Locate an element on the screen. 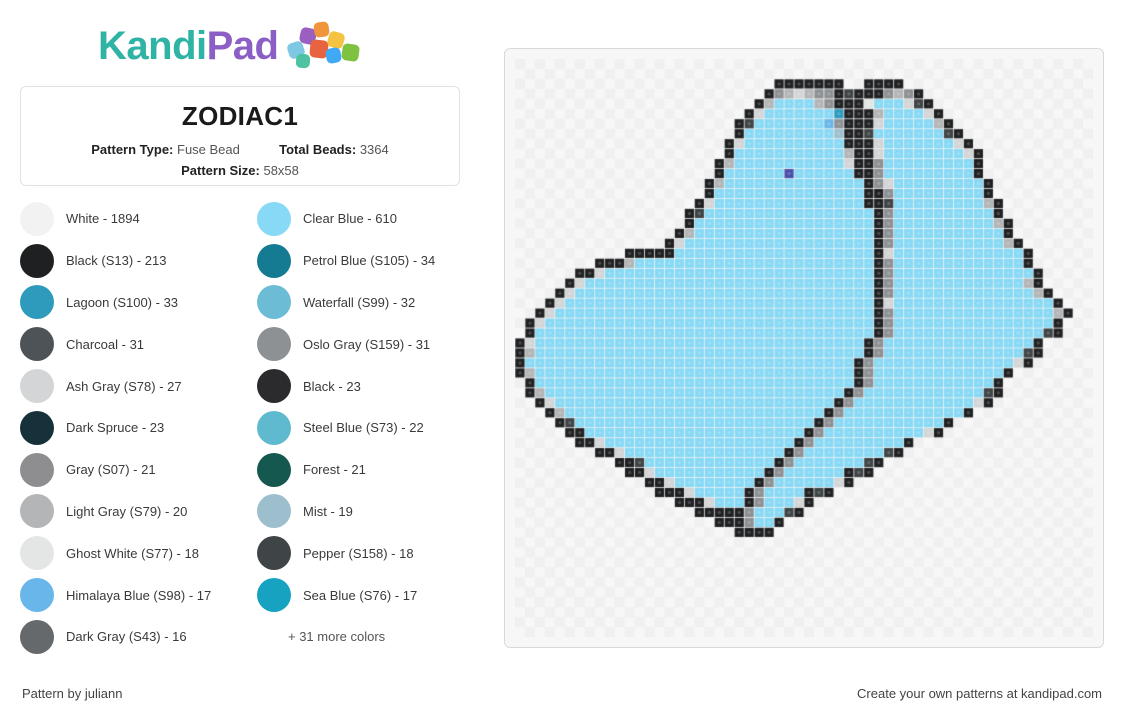  legend-item: Steel Blue (S73) - 22 is located at coordinates (363, 428).